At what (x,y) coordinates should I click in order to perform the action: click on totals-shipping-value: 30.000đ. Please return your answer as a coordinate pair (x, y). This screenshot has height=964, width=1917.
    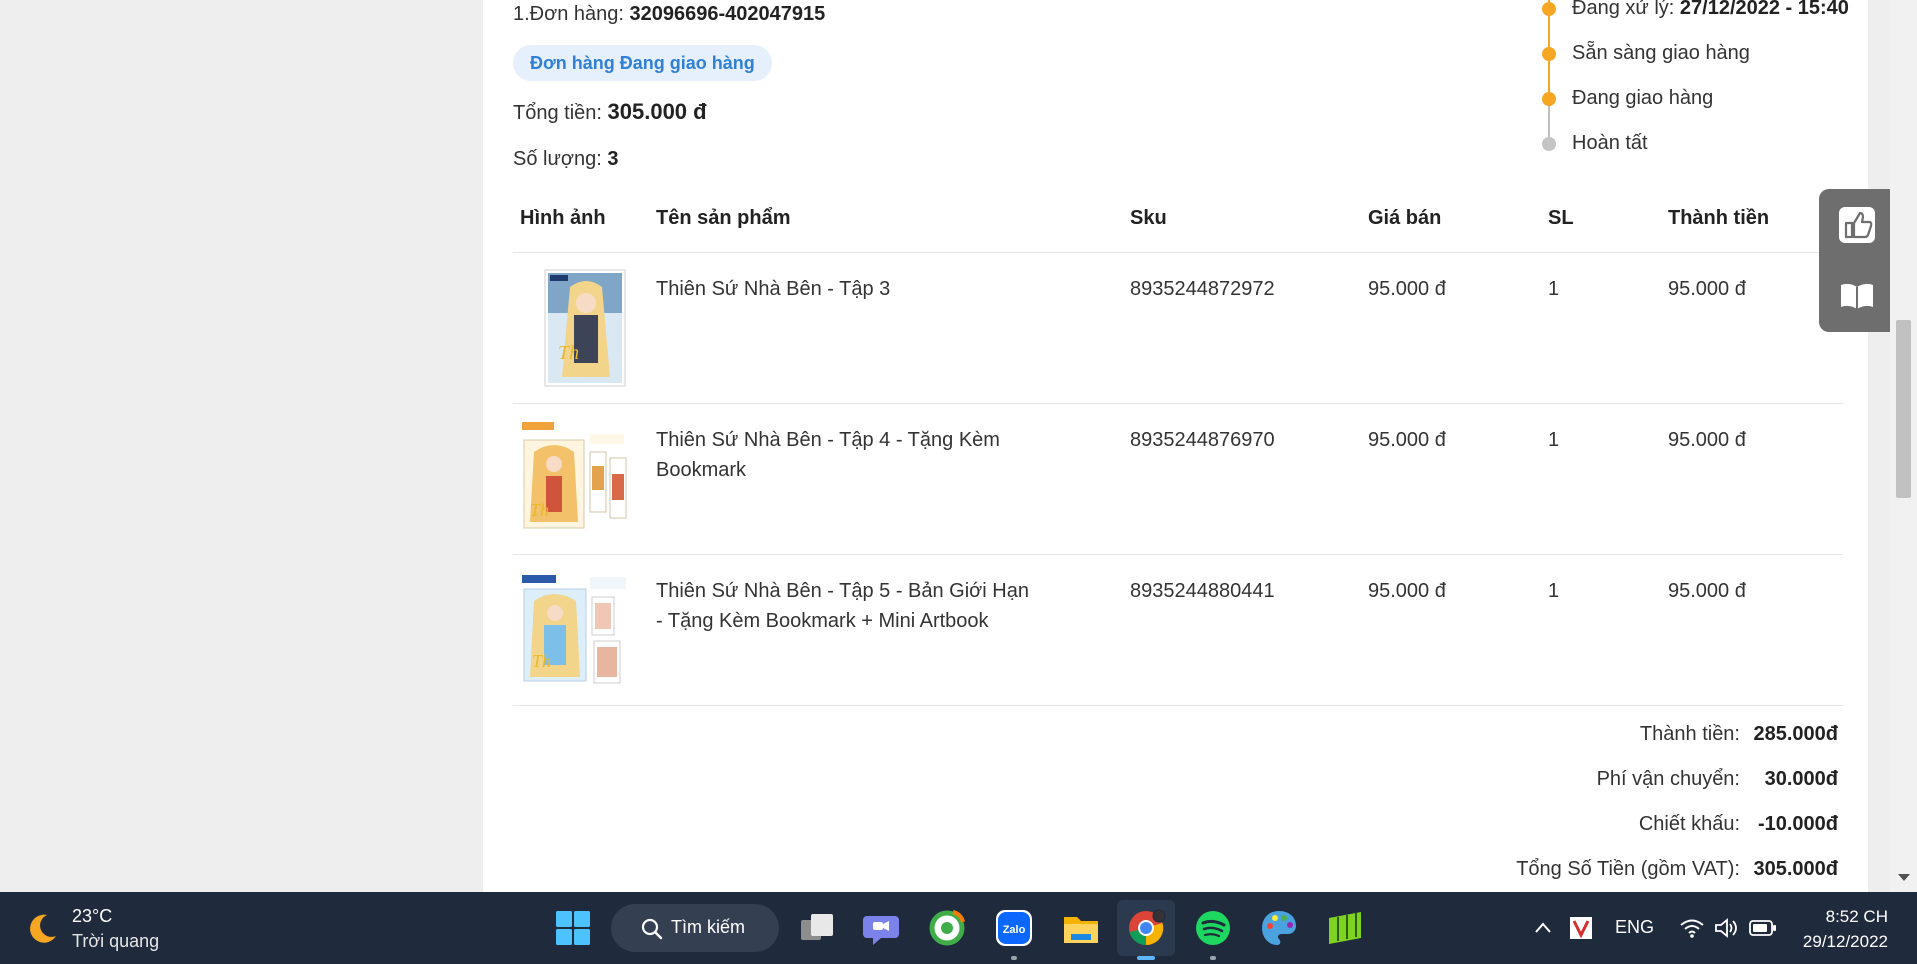
    Looking at the image, I should click on (1801, 779).